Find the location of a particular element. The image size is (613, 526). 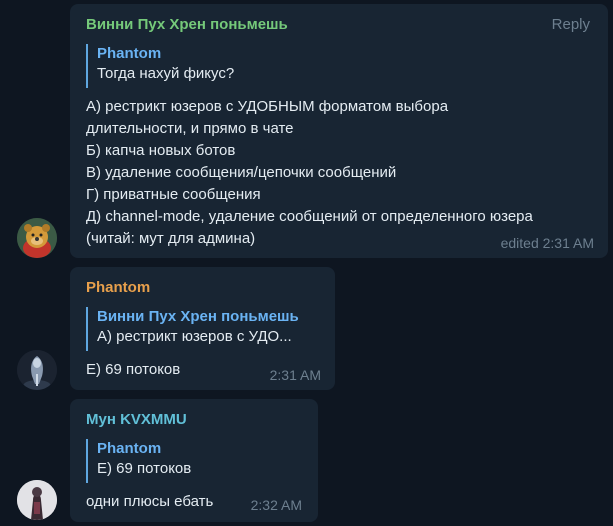

message-time: 2:32 AM is located at coordinates (276, 505).